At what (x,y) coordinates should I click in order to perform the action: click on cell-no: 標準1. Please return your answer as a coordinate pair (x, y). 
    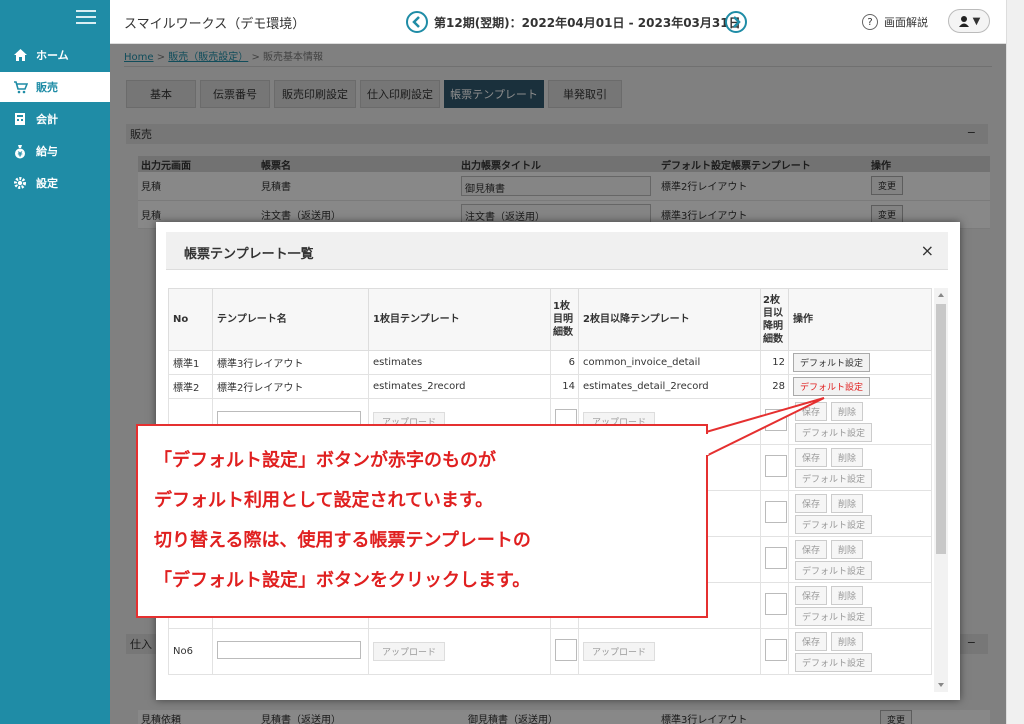
    Looking at the image, I should click on (190, 362).